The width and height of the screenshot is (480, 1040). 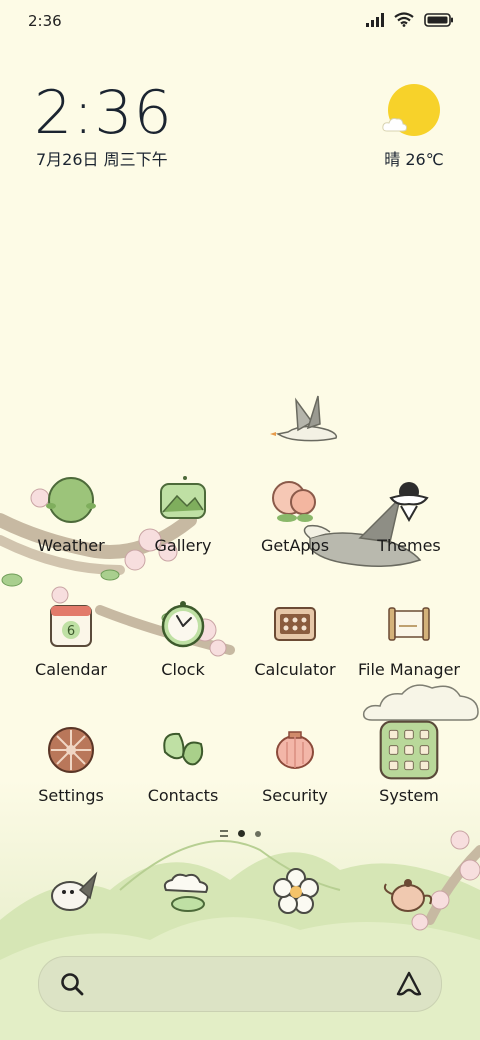 What do you see at coordinates (71, 631) in the screenshot?
I see `calendar-day: 6` at bounding box center [71, 631].